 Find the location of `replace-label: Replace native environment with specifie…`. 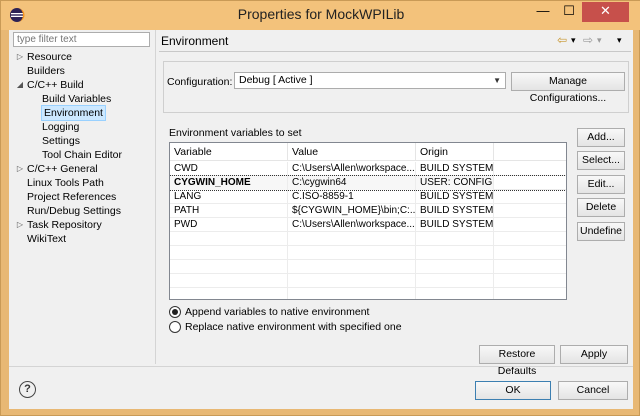

replace-label: Replace native environment with specifie… is located at coordinates (293, 327).